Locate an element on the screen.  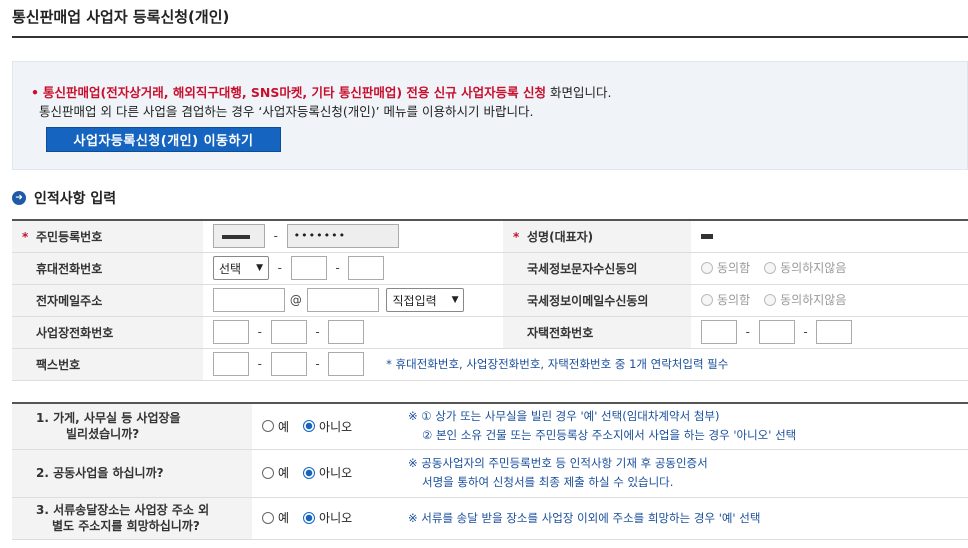
email-domain-input is located at coordinates (342, 300).